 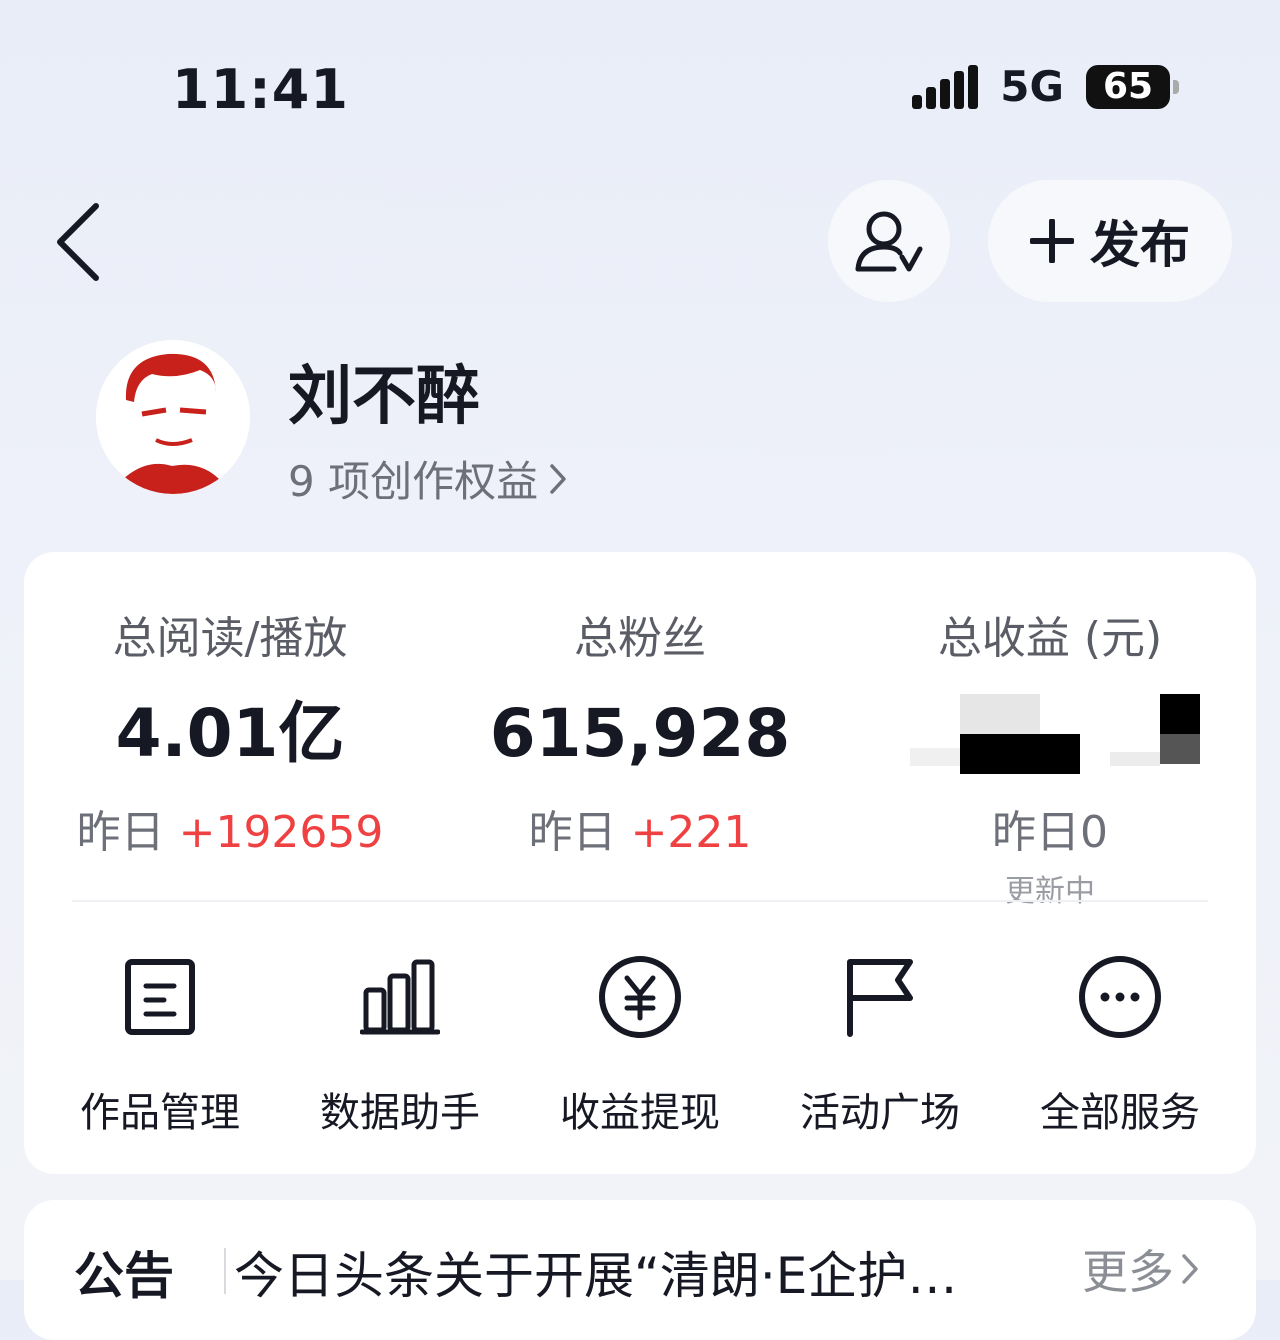 What do you see at coordinates (1050, 734) in the screenshot?
I see `redacted-value` at bounding box center [1050, 734].